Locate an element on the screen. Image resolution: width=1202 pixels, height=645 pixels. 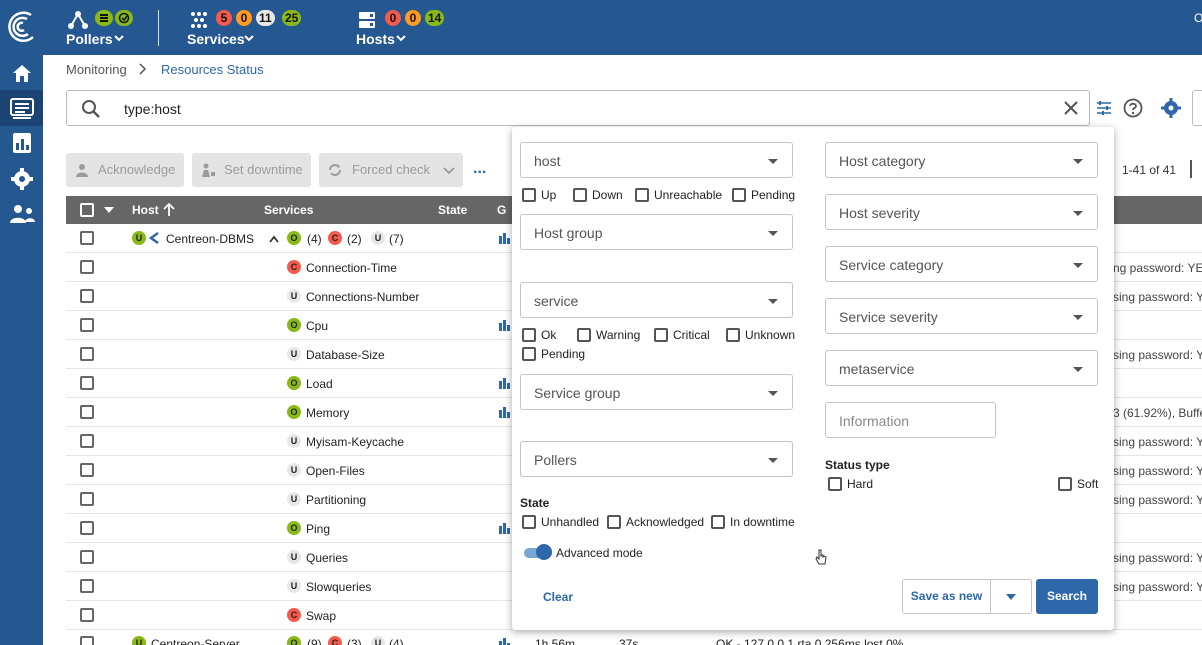
services-warning-count: 0 is located at coordinates (244, 18).